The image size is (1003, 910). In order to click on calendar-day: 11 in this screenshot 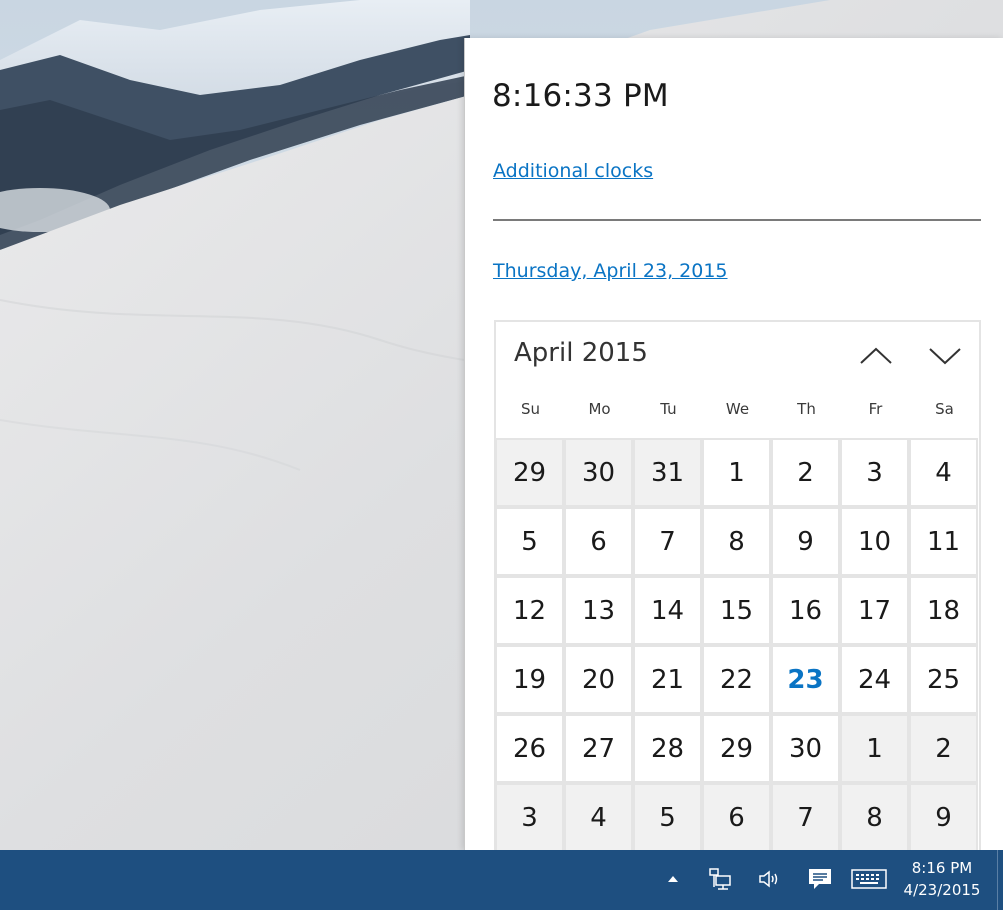, I will do `click(943, 541)`.